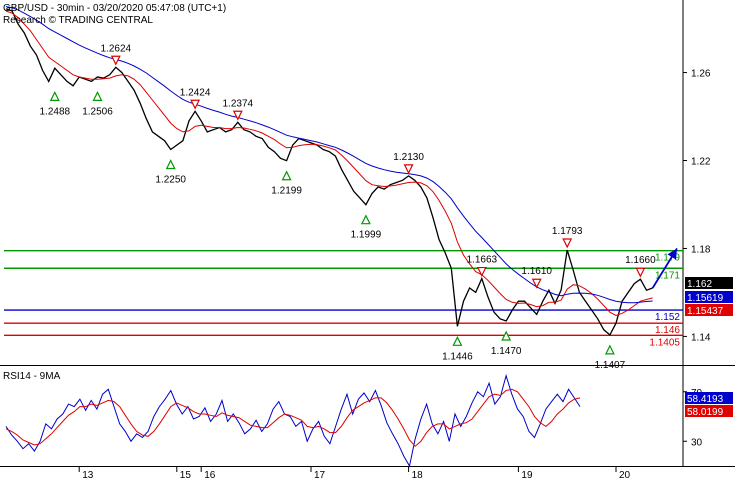 Image resolution: width=735 pixels, height=480 pixels. What do you see at coordinates (186, 475) in the screenshot?
I see `x-tick-label-2: 15` at bounding box center [186, 475].